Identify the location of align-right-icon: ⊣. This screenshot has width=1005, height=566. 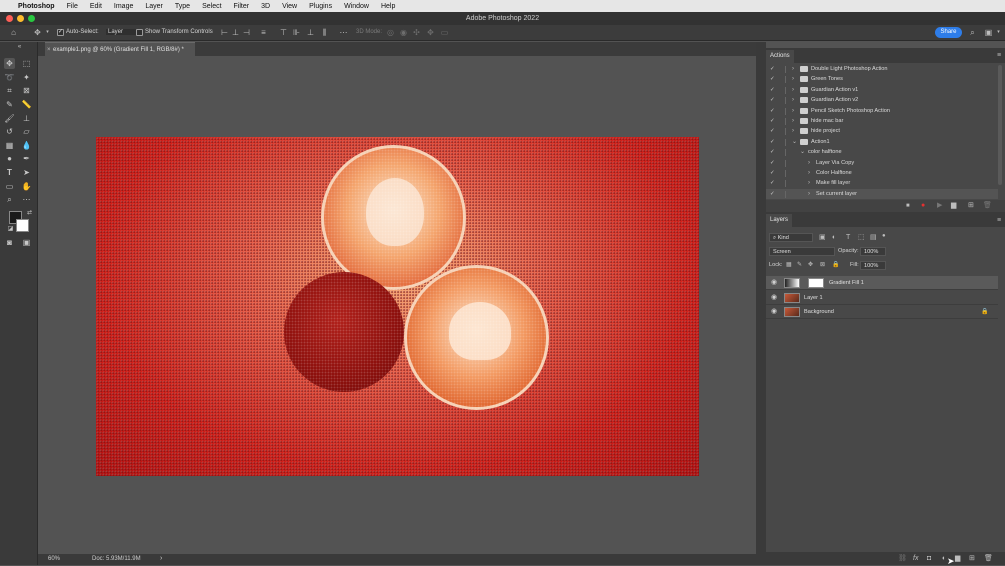
(246, 32).